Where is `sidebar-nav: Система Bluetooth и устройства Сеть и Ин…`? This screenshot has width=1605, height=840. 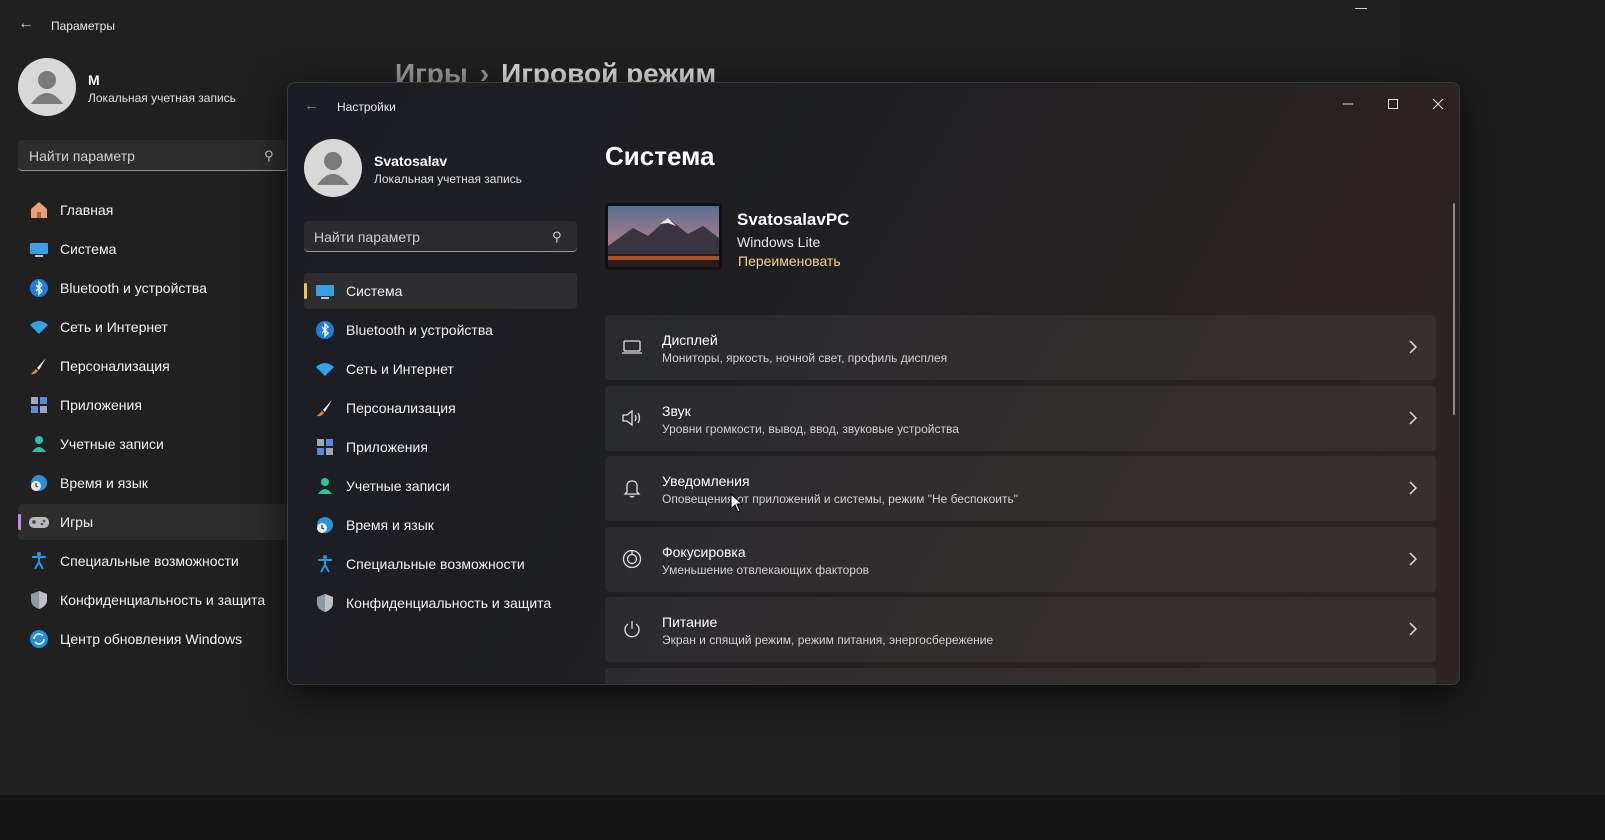 sidebar-nav: Система Bluetooth и устройства Сеть и Ин… is located at coordinates (440, 448).